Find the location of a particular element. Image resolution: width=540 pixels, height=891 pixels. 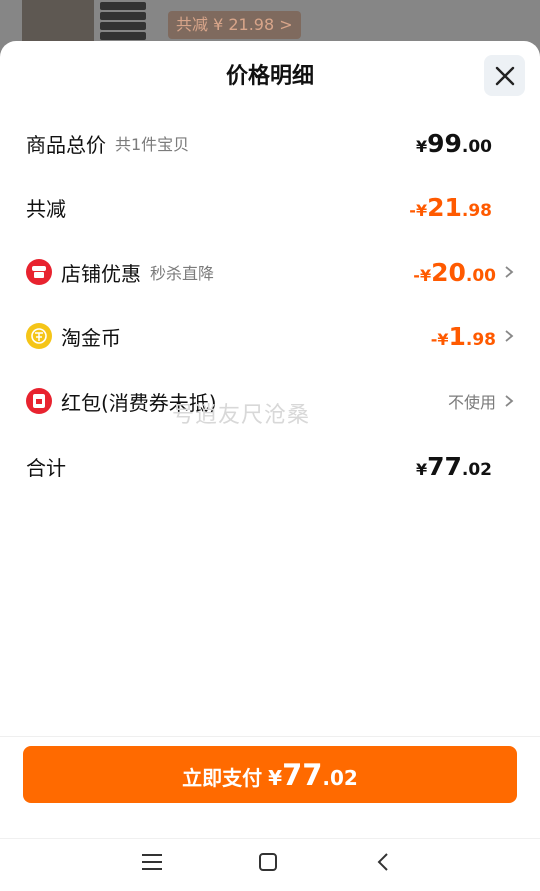

red-packet-icon is located at coordinates (39, 401).